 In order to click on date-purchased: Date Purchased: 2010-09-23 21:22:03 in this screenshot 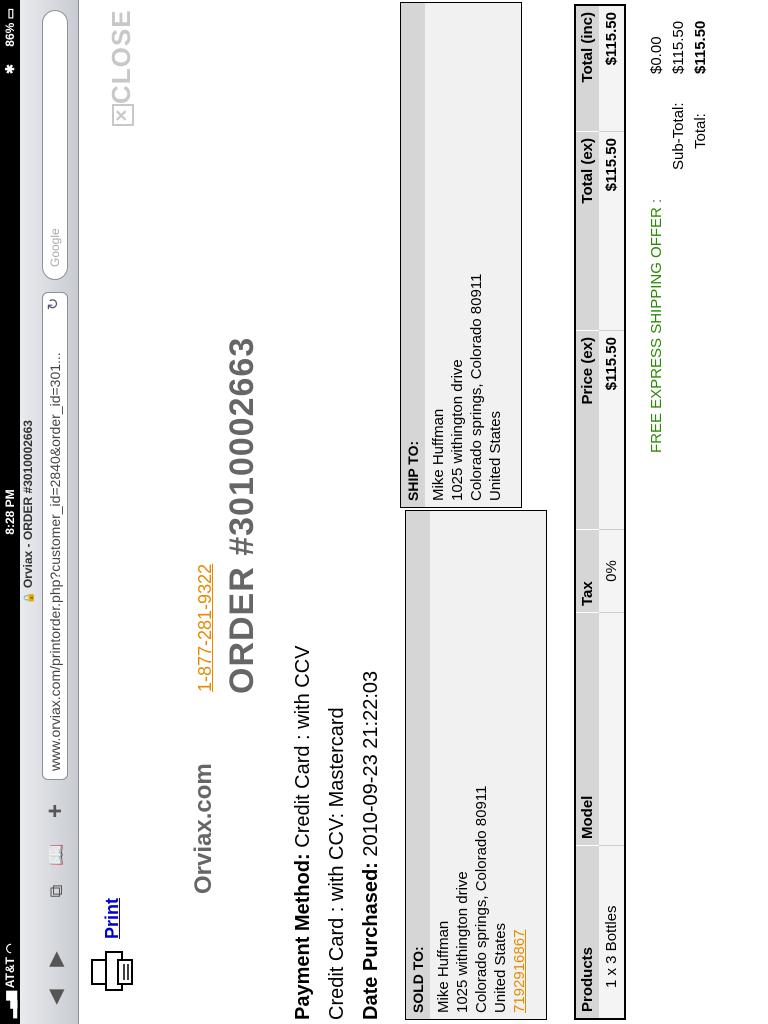, I will do `click(371, 845)`.